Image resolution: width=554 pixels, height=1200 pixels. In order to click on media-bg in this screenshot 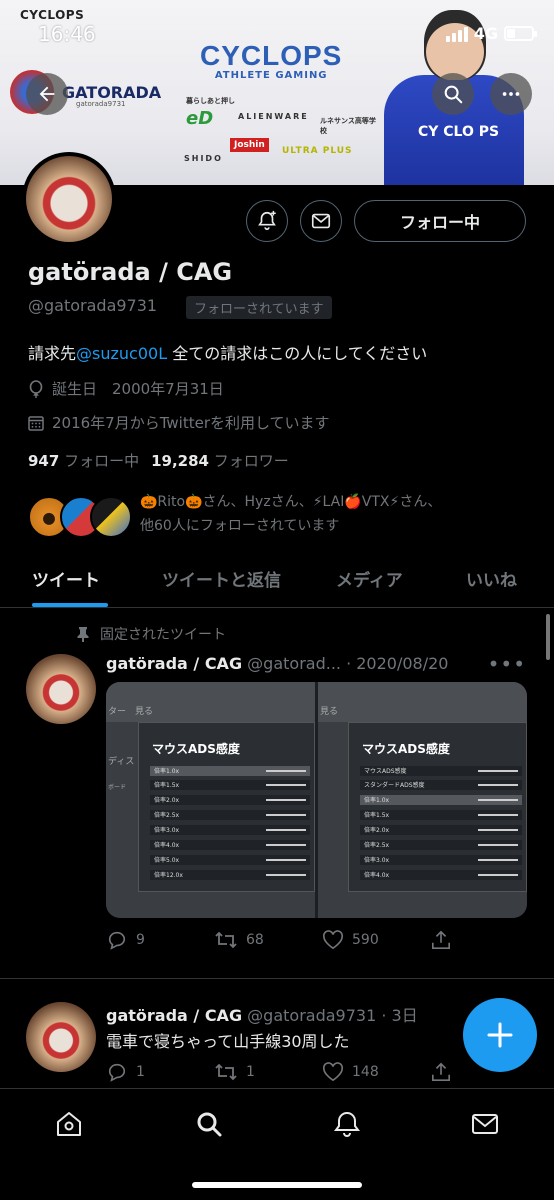, I will do `click(422, 702)`.